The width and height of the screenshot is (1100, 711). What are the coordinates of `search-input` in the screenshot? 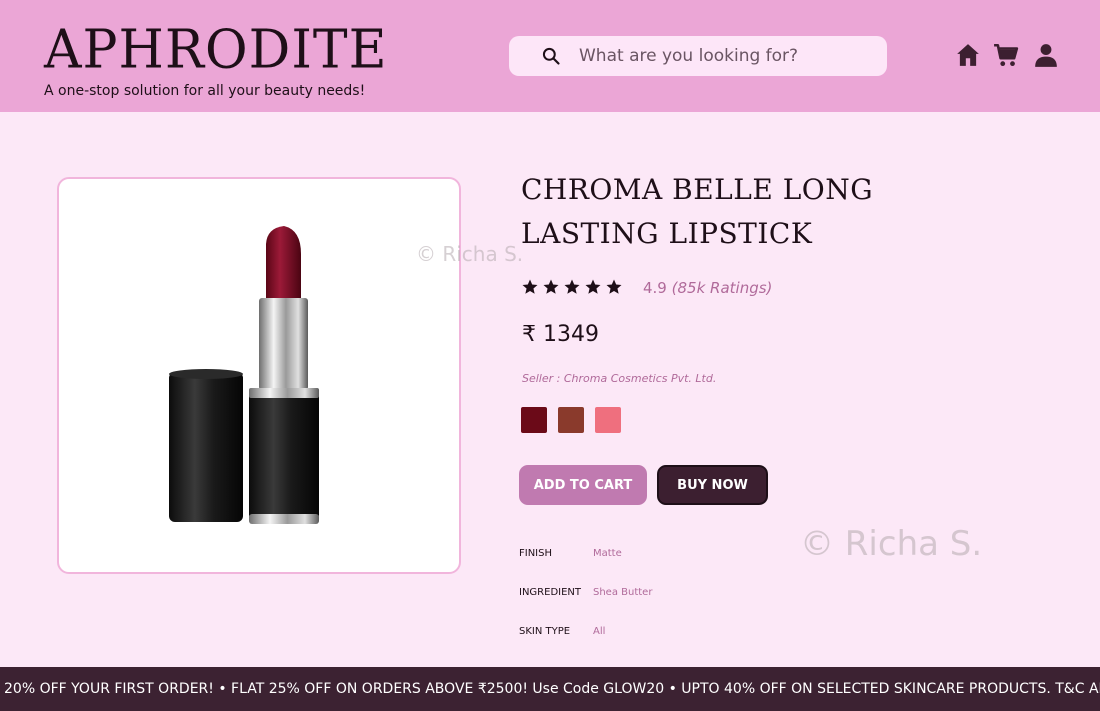 It's located at (729, 56).